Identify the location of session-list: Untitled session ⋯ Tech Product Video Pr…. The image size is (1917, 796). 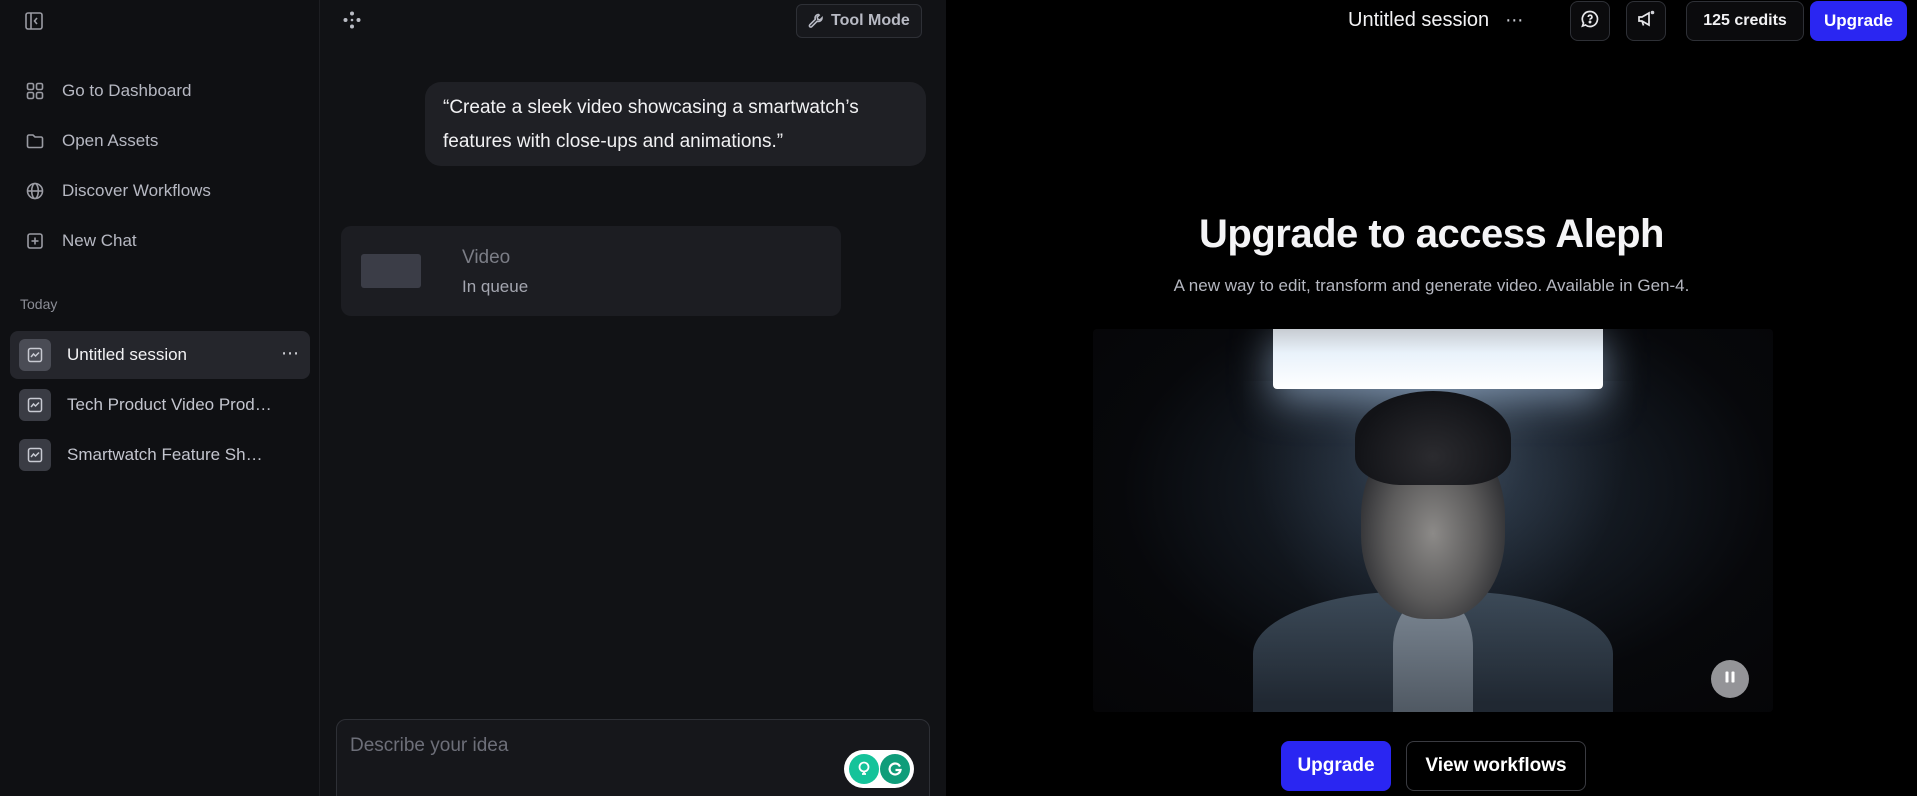
(160, 406).